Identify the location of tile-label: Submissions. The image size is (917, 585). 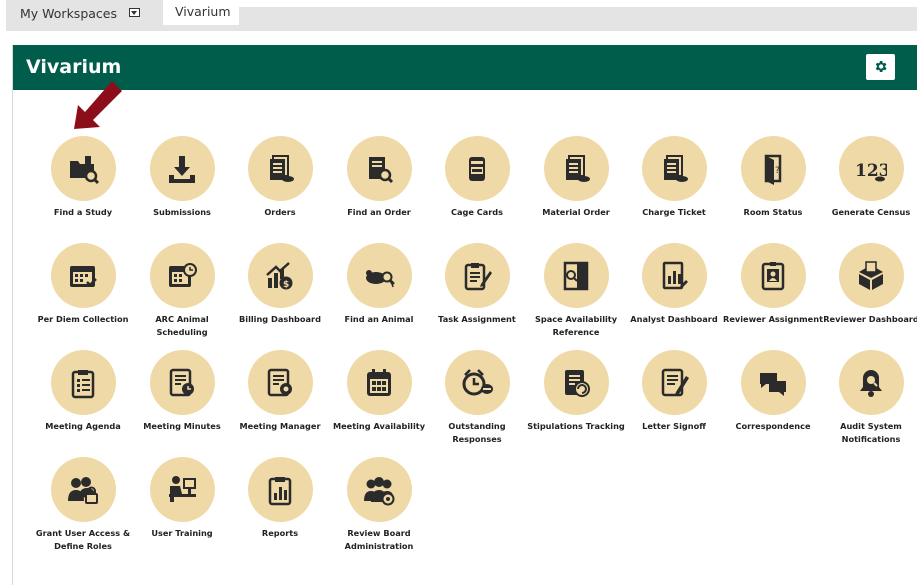
(182, 212).